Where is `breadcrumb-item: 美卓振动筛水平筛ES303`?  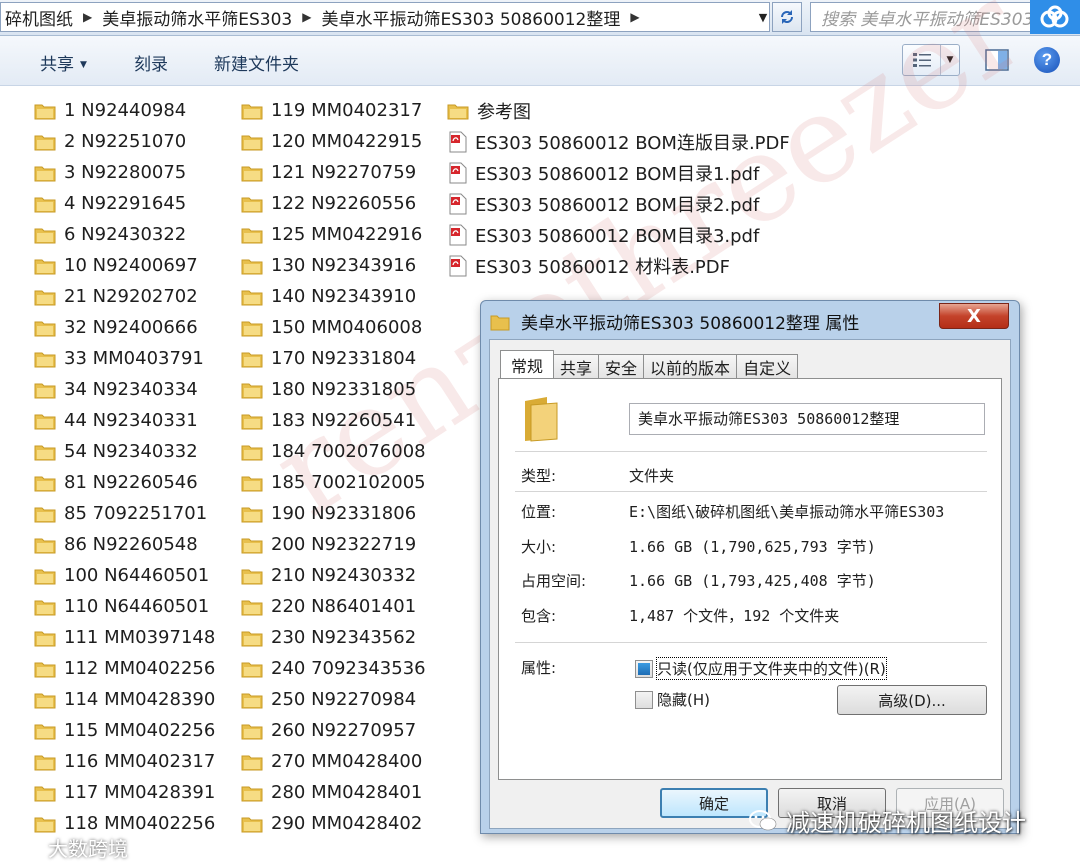 breadcrumb-item: 美卓振动筛水平筛ES303 is located at coordinates (197, 17).